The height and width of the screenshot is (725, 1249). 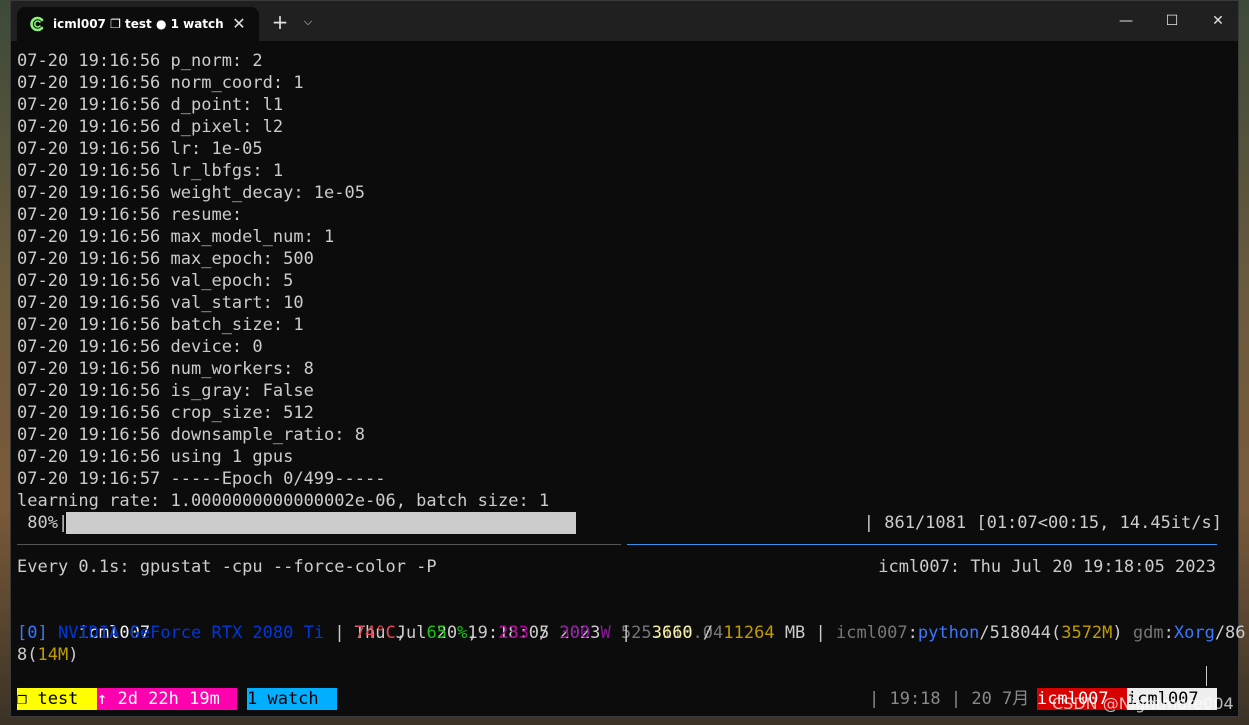 What do you see at coordinates (239, 24) in the screenshot?
I see `tab-close-icon: ✕` at bounding box center [239, 24].